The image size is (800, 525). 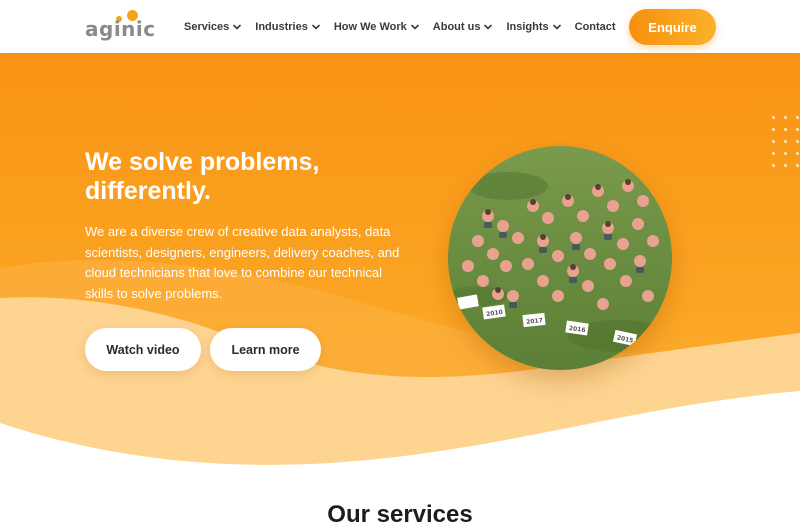 I want to click on team-photo: 2010 2017 2016 2015, so click(x=560, y=258).